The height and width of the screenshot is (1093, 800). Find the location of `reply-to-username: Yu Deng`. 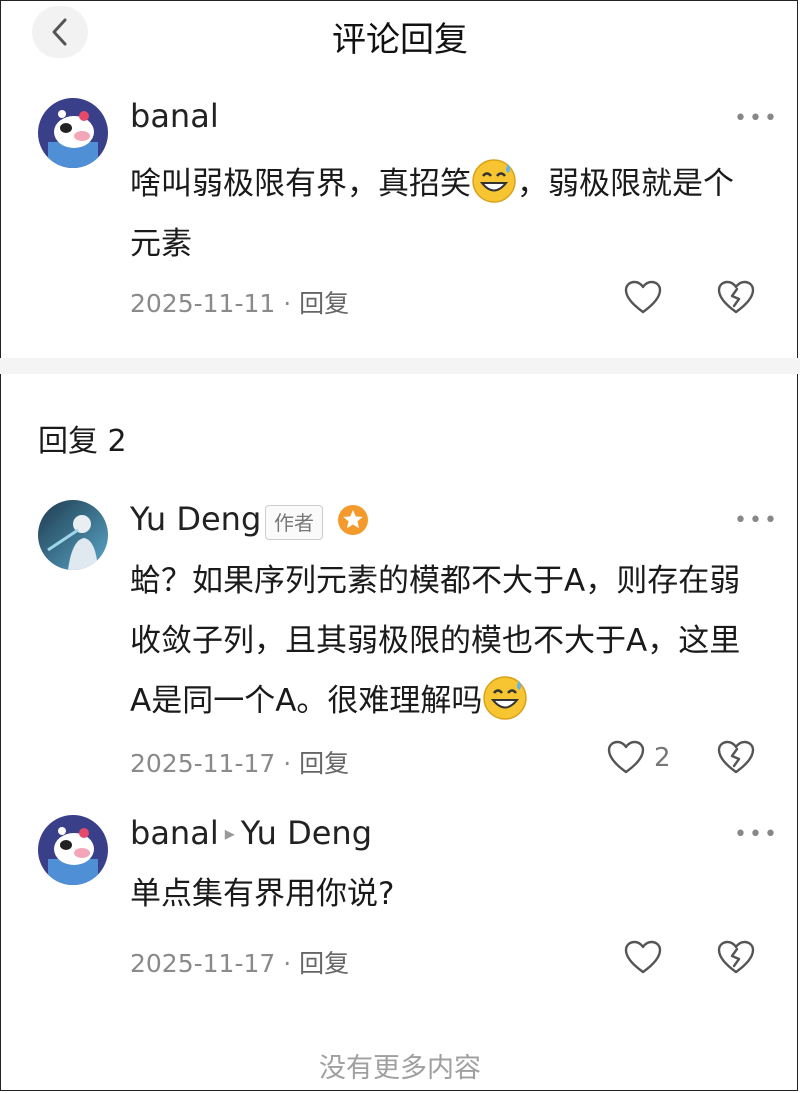

reply-to-username: Yu Deng is located at coordinates (306, 833).